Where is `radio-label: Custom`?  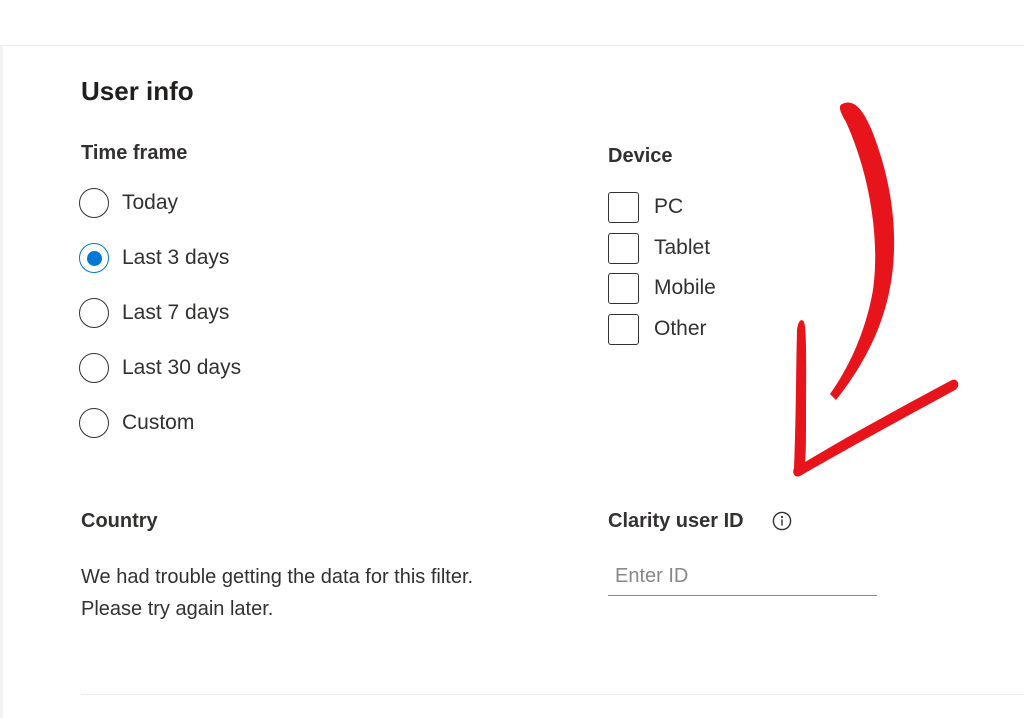 radio-label: Custom is located at coordinates (158, 422).